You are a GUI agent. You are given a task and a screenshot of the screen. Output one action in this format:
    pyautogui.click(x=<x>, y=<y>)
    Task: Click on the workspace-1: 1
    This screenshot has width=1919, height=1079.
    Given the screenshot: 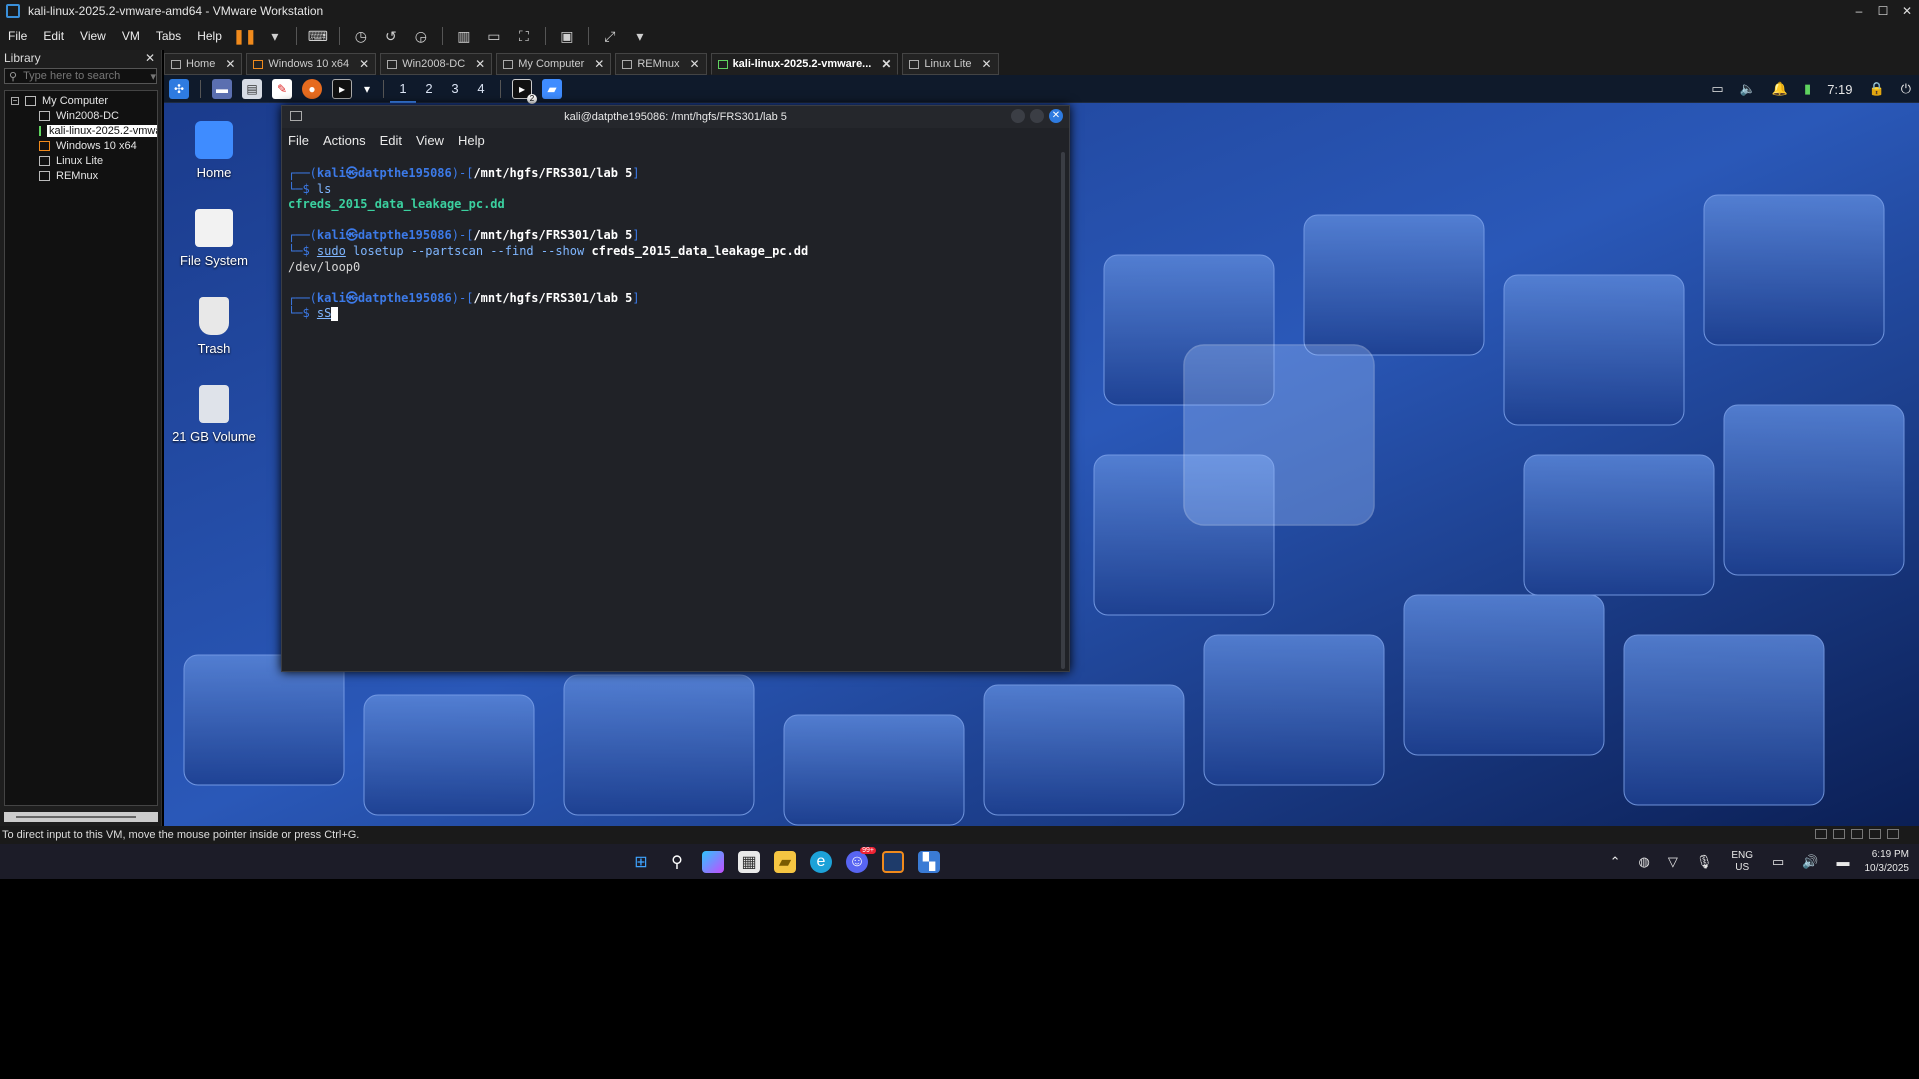 What is the action you would take?
    pyautogui.click(x=403, y=89)
    